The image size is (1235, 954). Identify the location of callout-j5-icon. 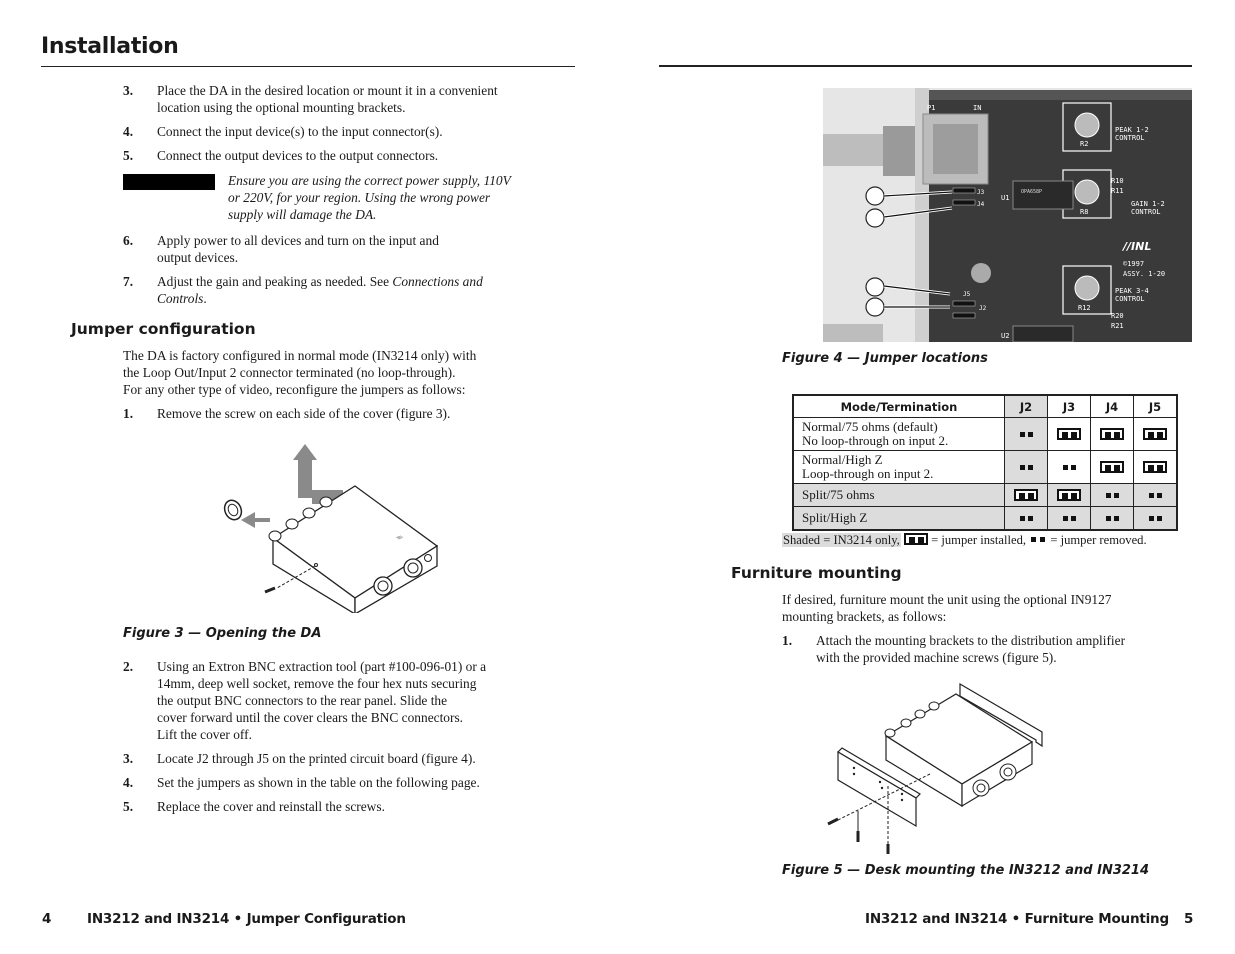
(875, 287).